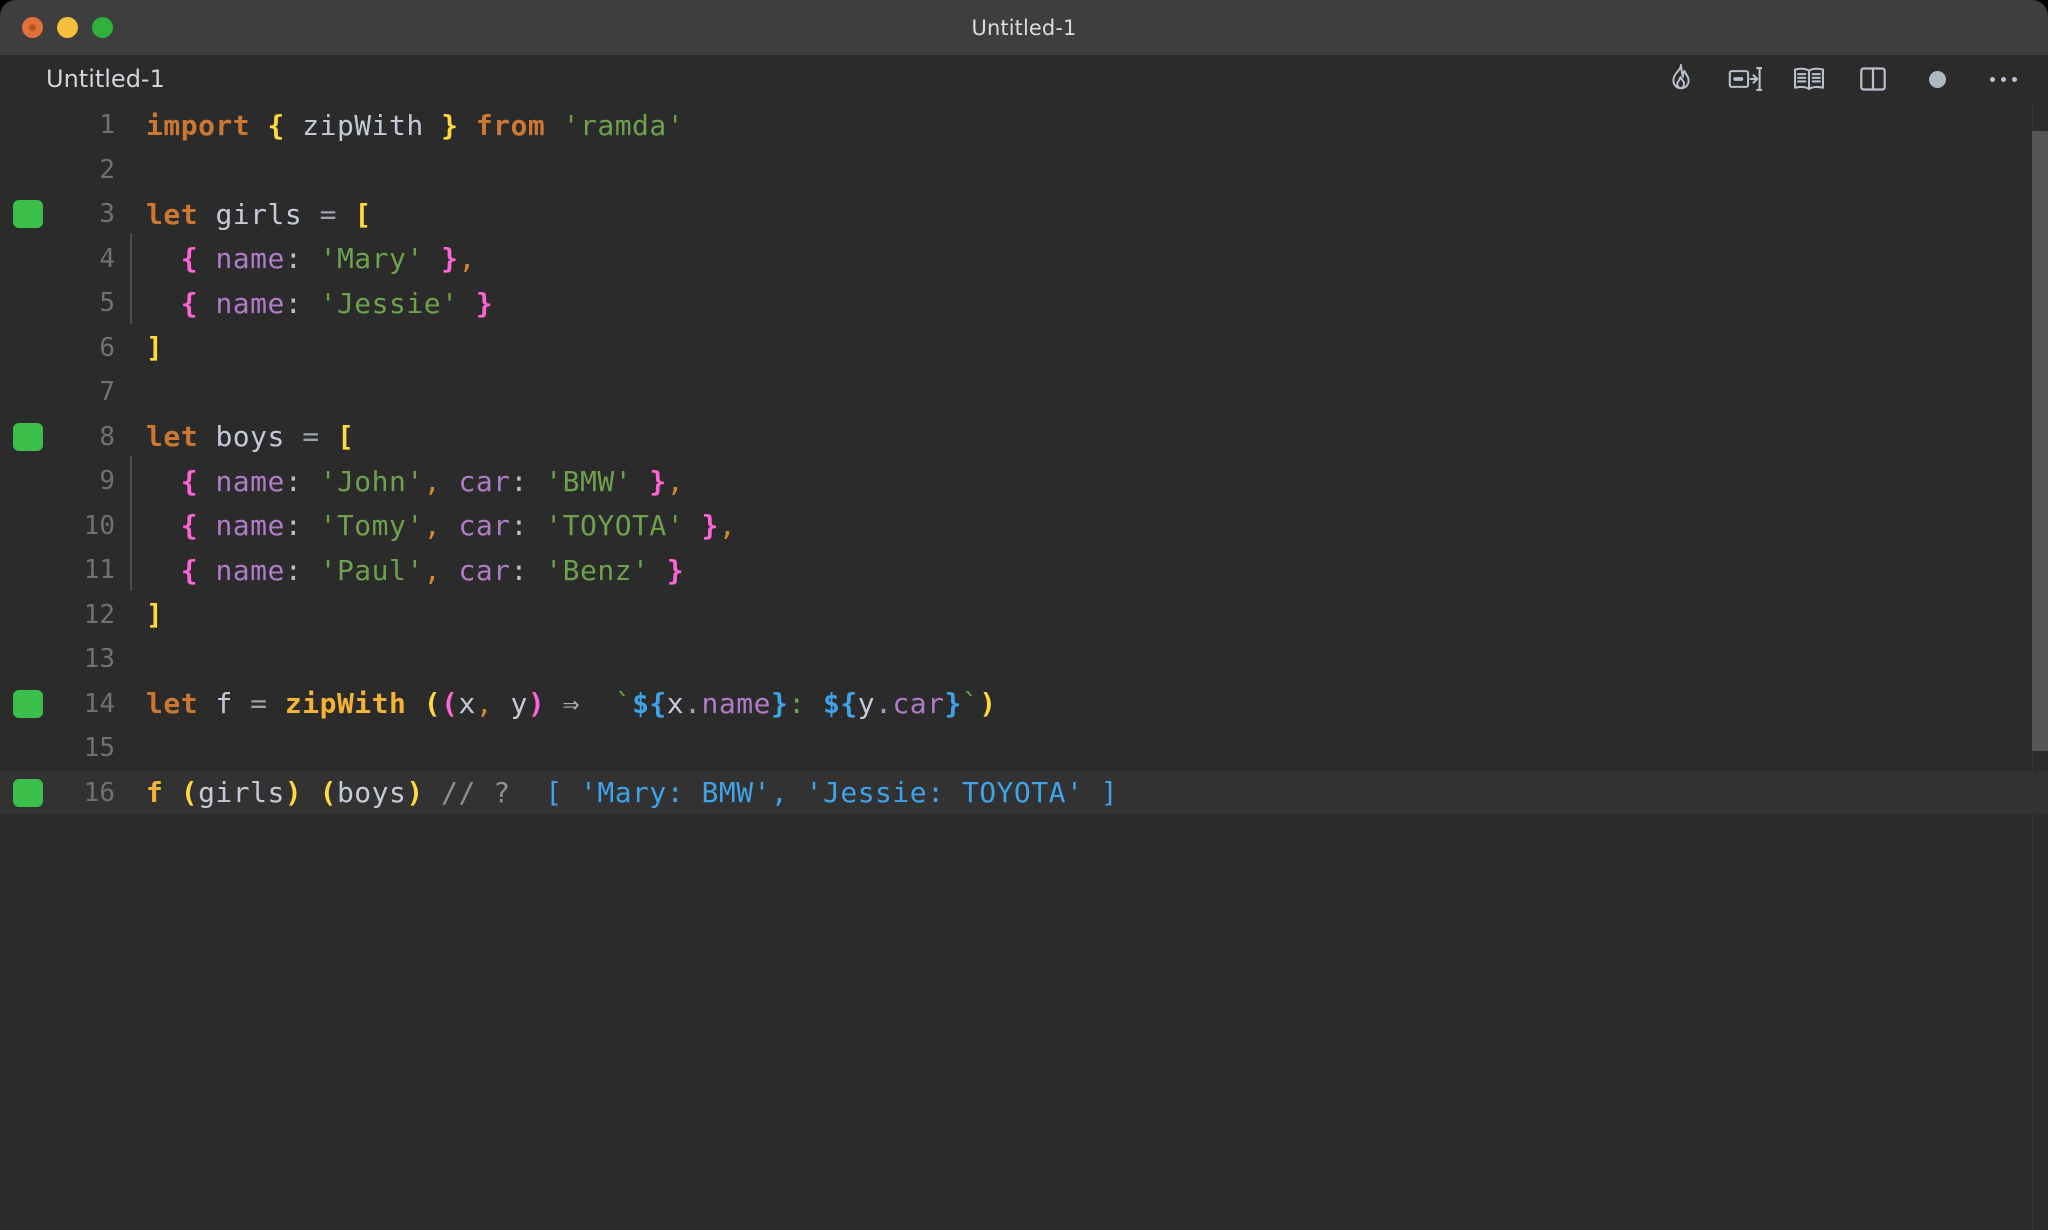  What do you see at coordinates (311, 300) in the screenshot?
I see `code-line-text: { name: 'Jessie' }` at bounding box center [311, 300].